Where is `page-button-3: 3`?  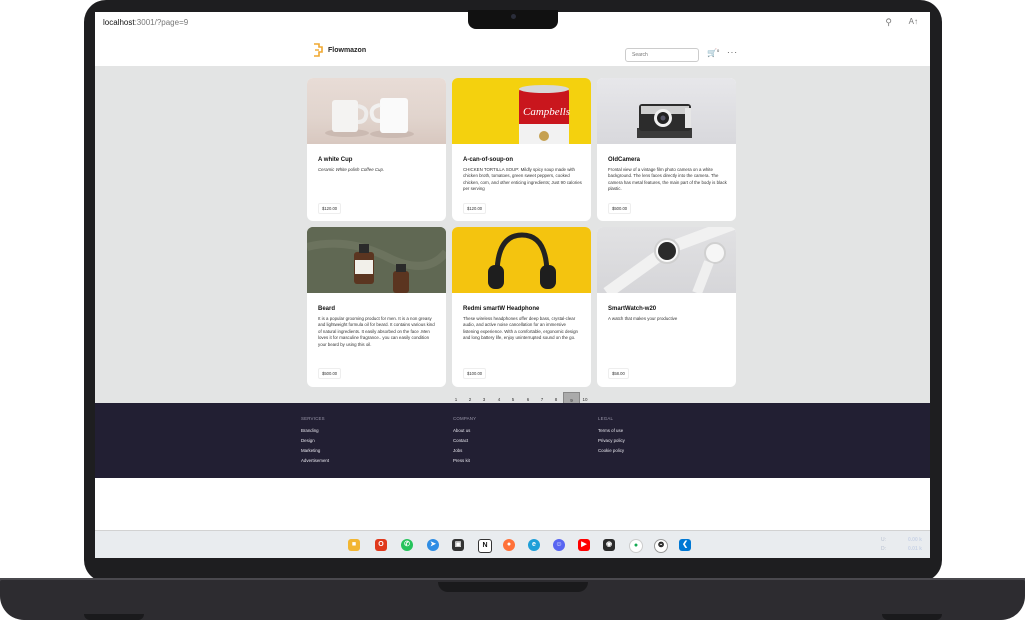
page-button-3: 3 is located at coordinates (484, 399).